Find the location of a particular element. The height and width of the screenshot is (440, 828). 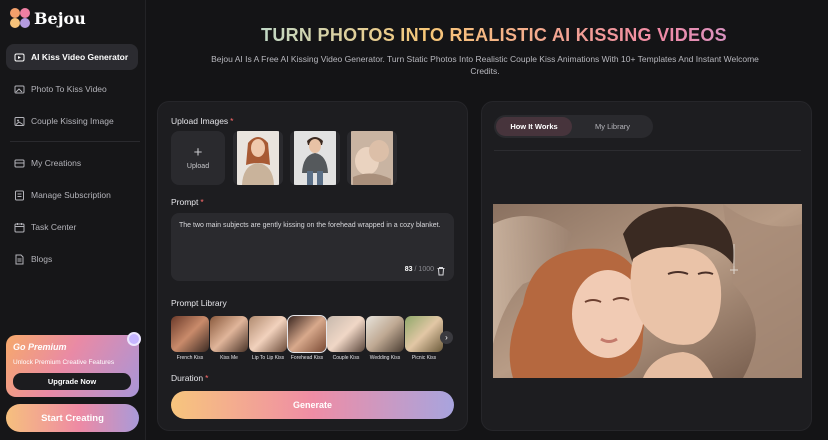

prompt-template-forehead-kiss: Forehead Kiss is located at coordinates (307, 338).